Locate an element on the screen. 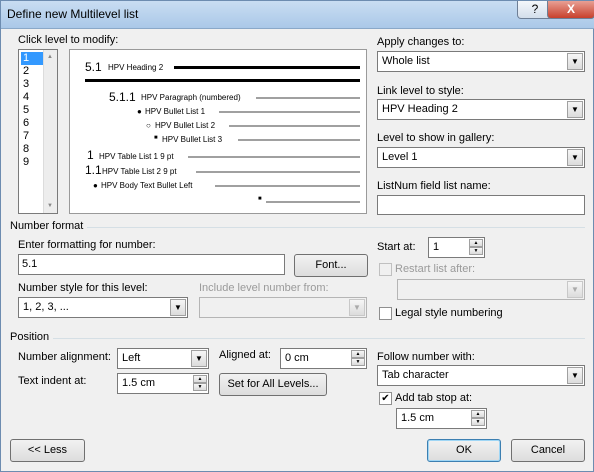 The height and width of the screenshot is (472, 594). restart-list-checkbox is located at coordinates (385, 269).